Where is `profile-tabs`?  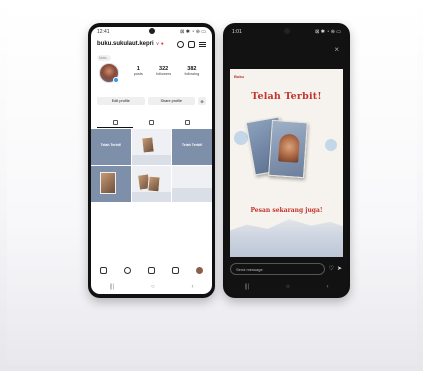
profile-tabs is located at coordinates (151, 120).